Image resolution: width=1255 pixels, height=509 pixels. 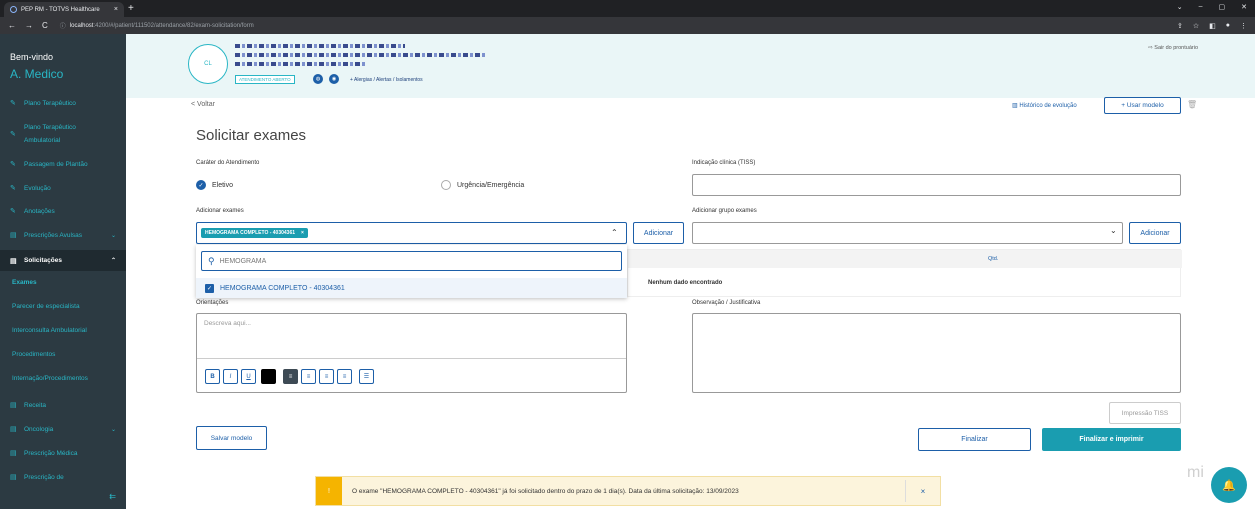 I want to click on radio-urgencia-label: Urgência/Emergência, so click(x=491, y=185).